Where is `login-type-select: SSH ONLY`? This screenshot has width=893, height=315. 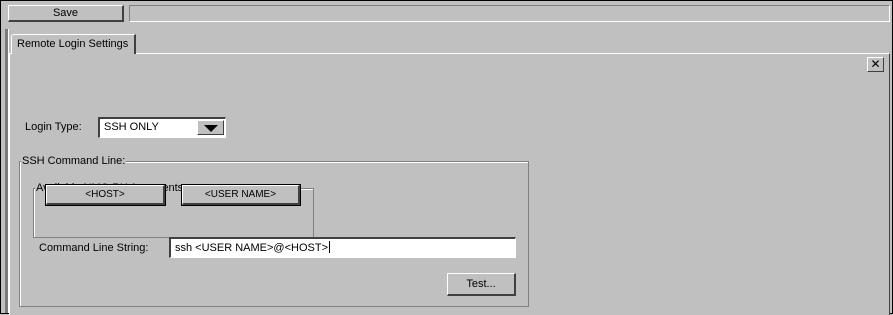
login-type-select: SSH ONLY is located at coordinates (162, 127).